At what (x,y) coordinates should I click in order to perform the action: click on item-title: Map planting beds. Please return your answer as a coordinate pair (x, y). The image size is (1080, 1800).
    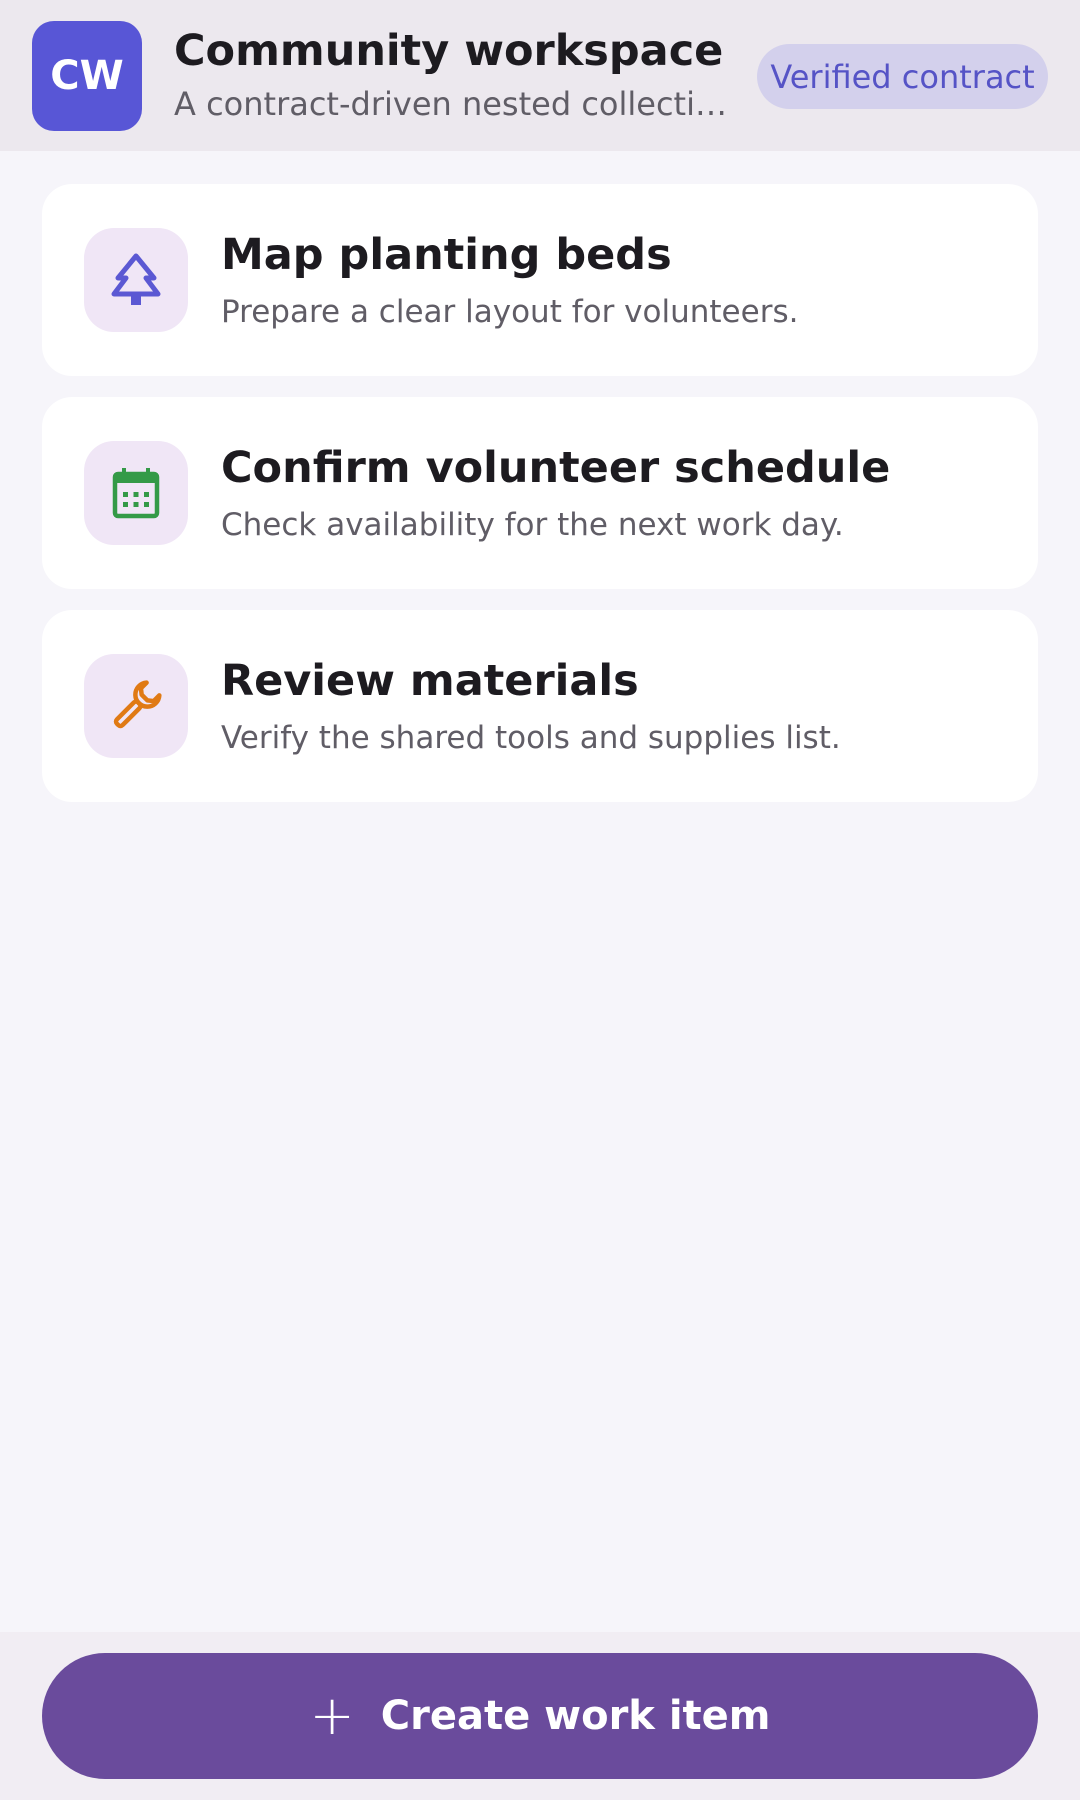
    Looking at the image, I should click on (446, 255).